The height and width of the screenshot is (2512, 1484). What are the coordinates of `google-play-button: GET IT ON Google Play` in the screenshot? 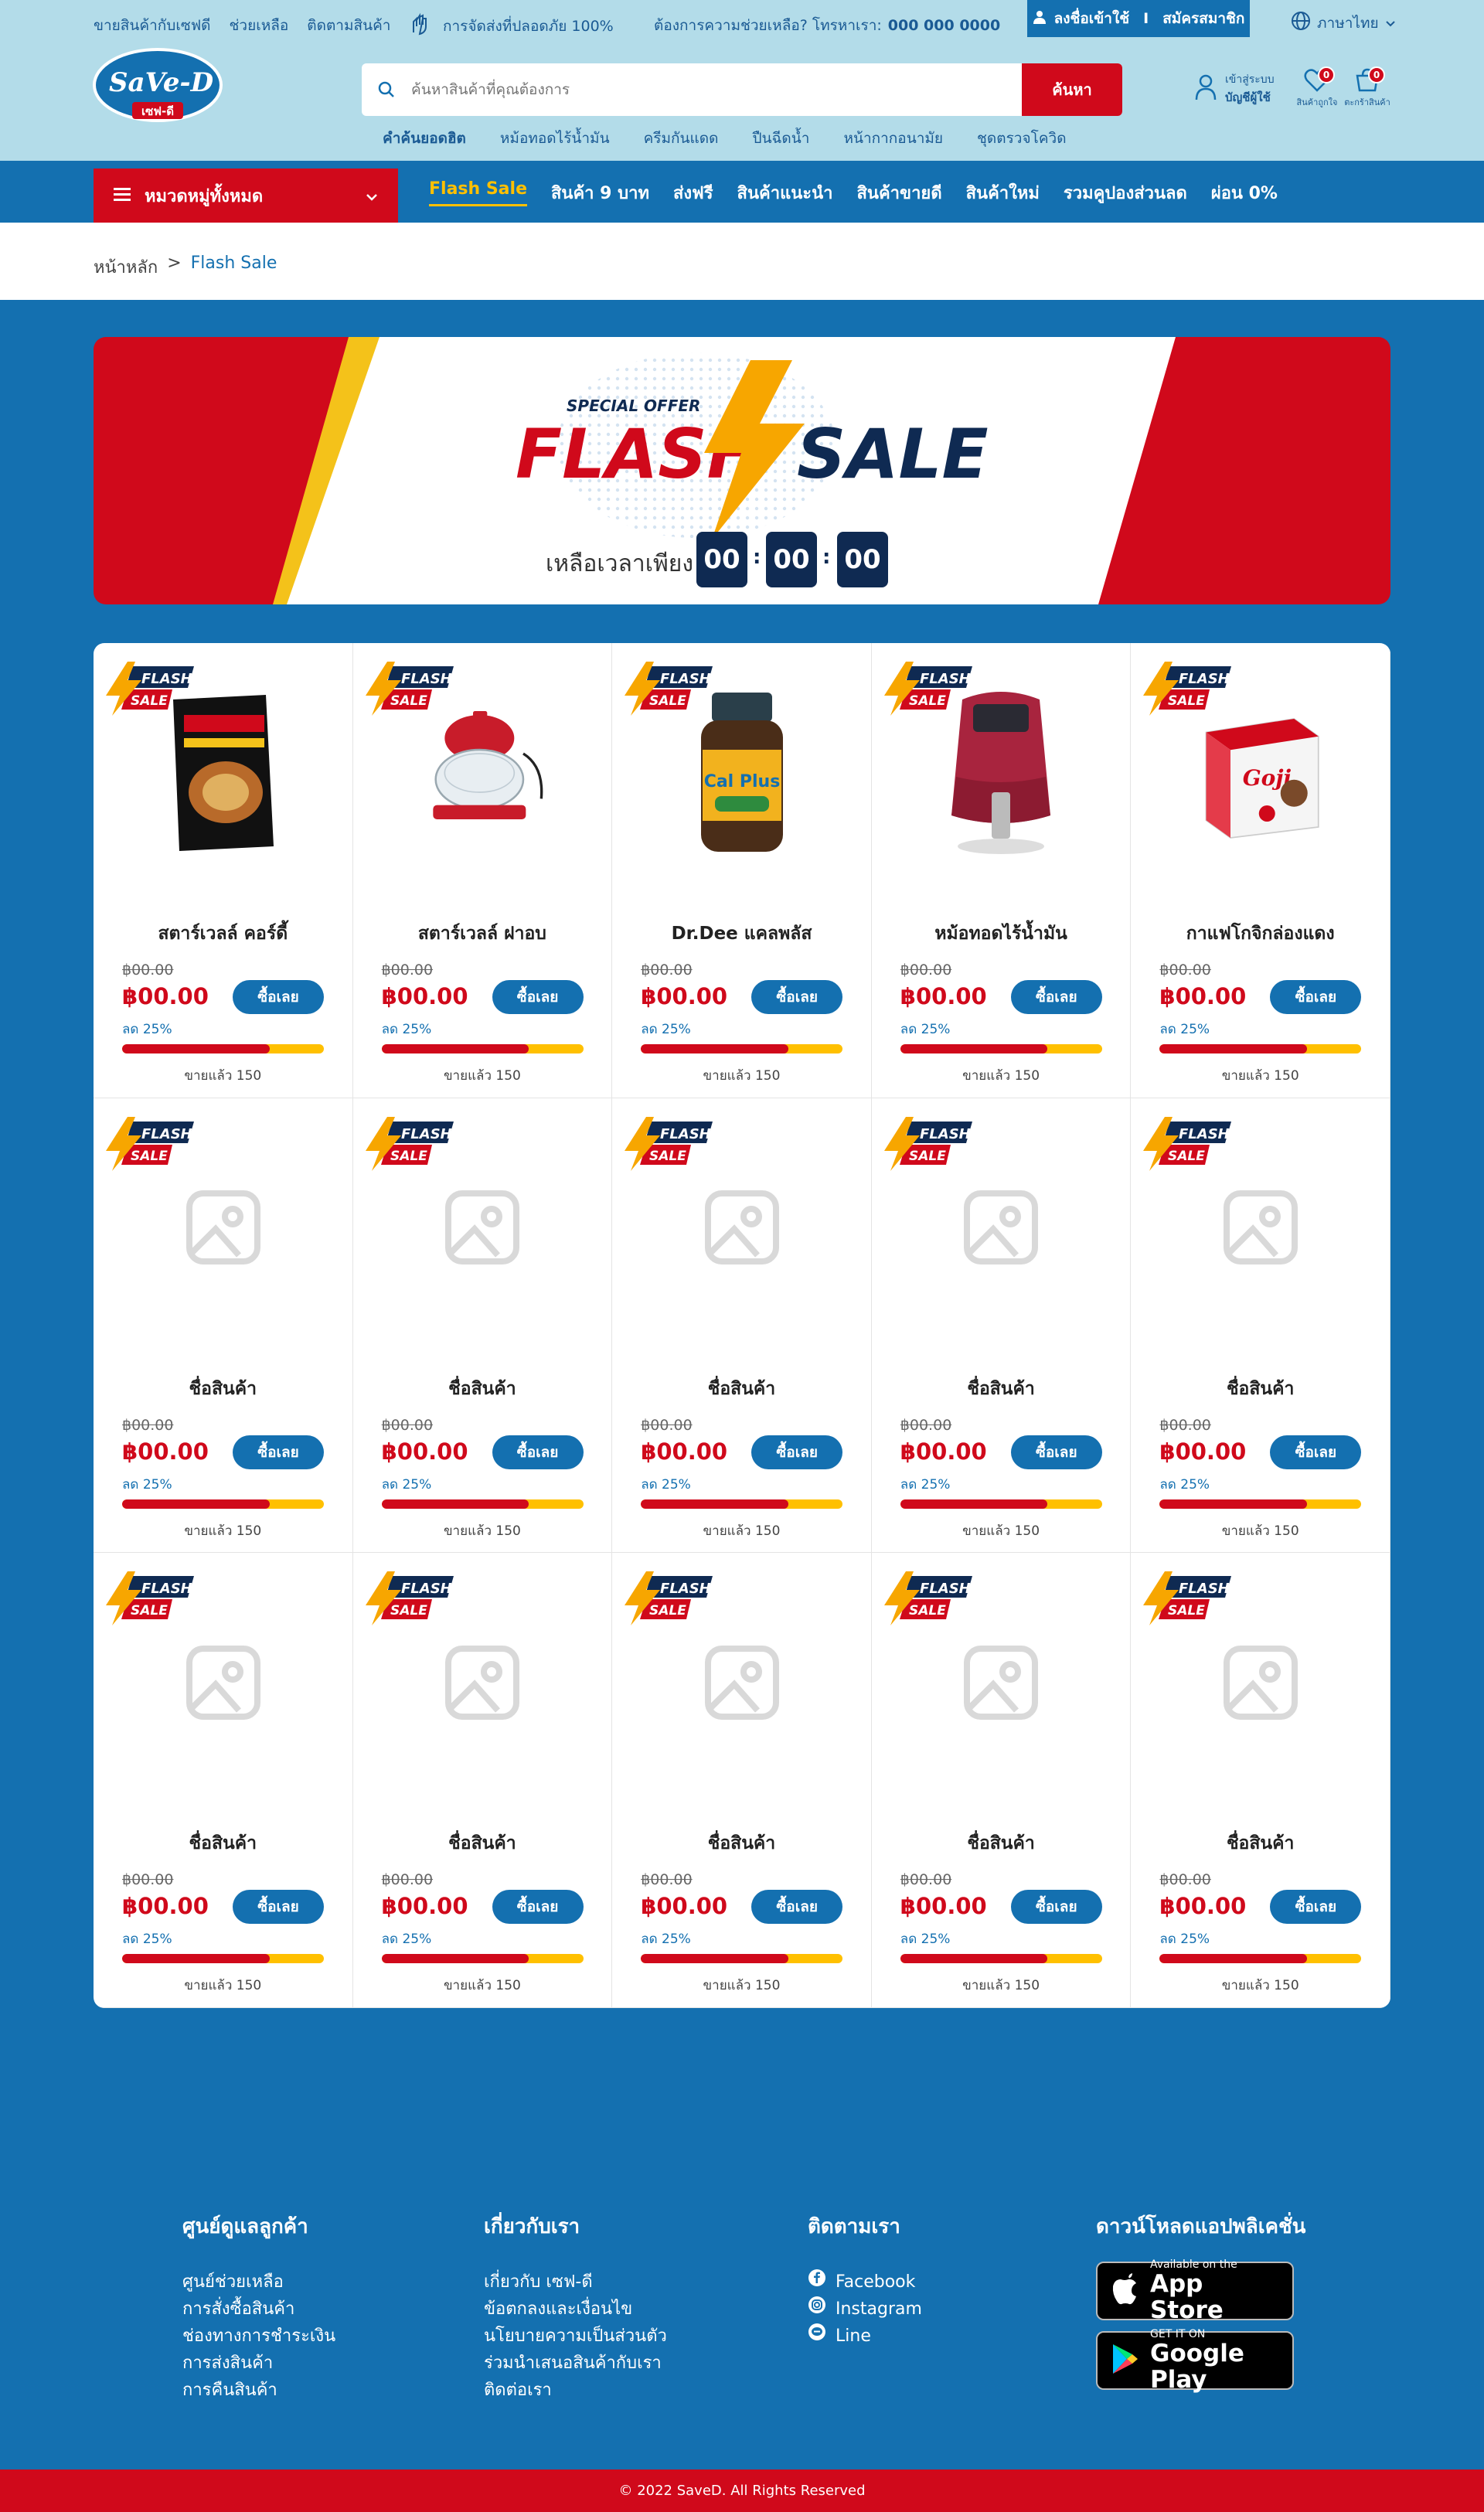 It's located at (1195, 2360).